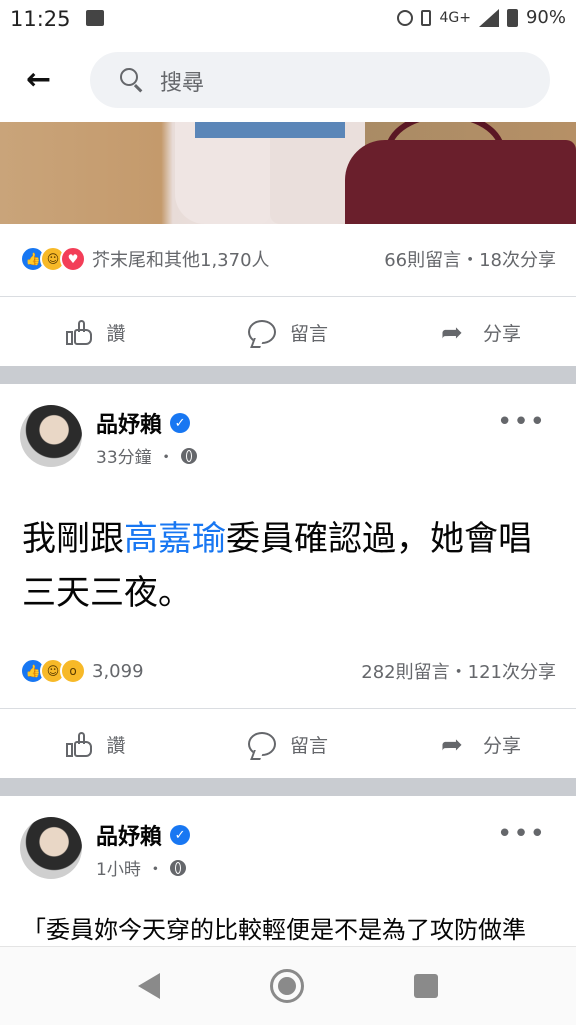 The image size is (576, 1025). I want to click on share-count: 121次分享, so click(512, 671).